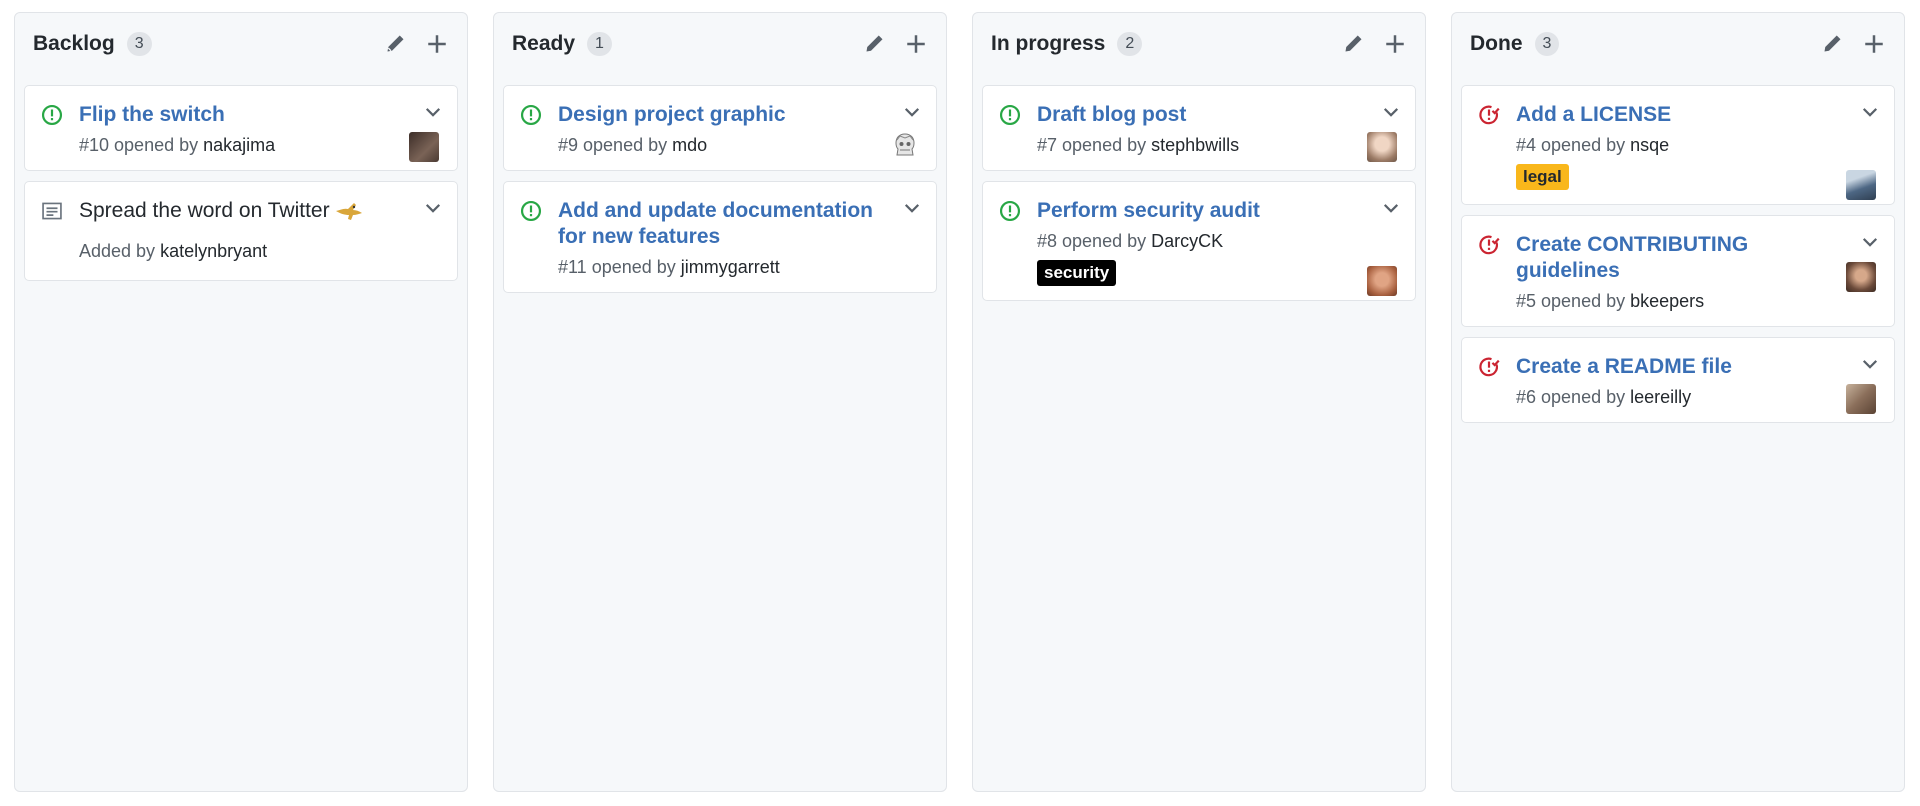 The width and height of the screenshot is (1920, 806). I want to click on card-meta-text: #6 opened by, so click(1571, 397).